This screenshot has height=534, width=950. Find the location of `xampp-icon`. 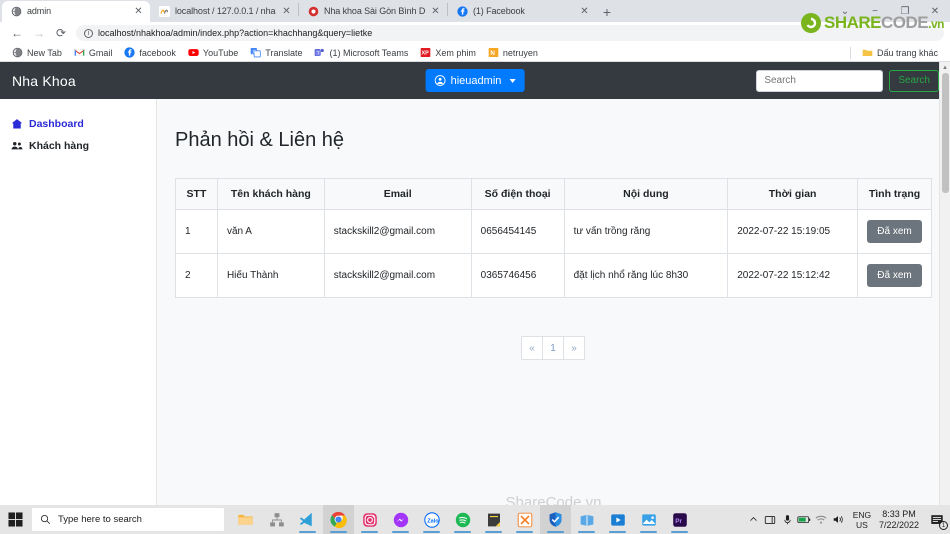

xampp-icon is located at coordinates (524, 519).